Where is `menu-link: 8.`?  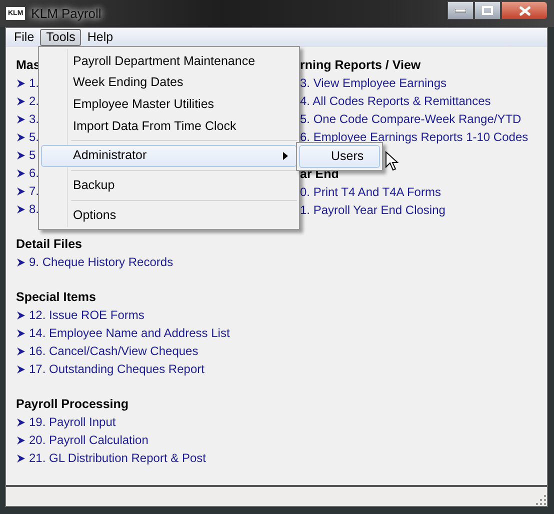
menu-link: 8. is located at coordinates (28, 209).